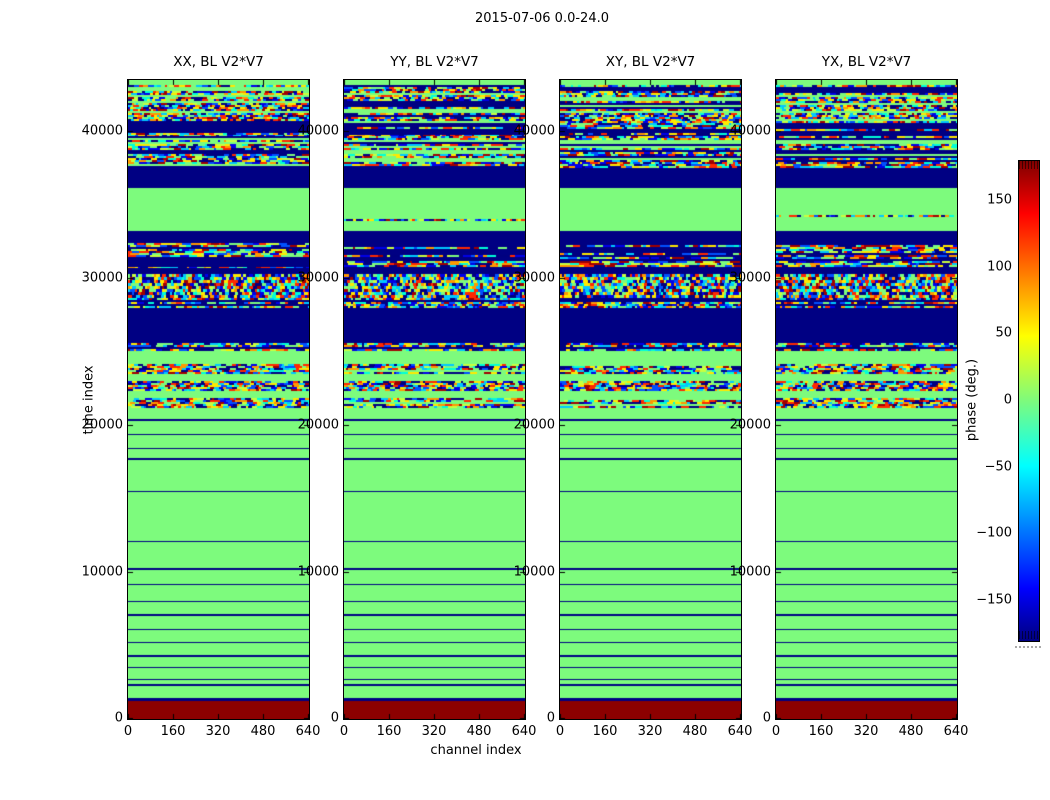  What do you see at coordinates (999, 267) in the screenshot?
I see `colorbar-tick-label: 100` at bounding box center [999, 267].